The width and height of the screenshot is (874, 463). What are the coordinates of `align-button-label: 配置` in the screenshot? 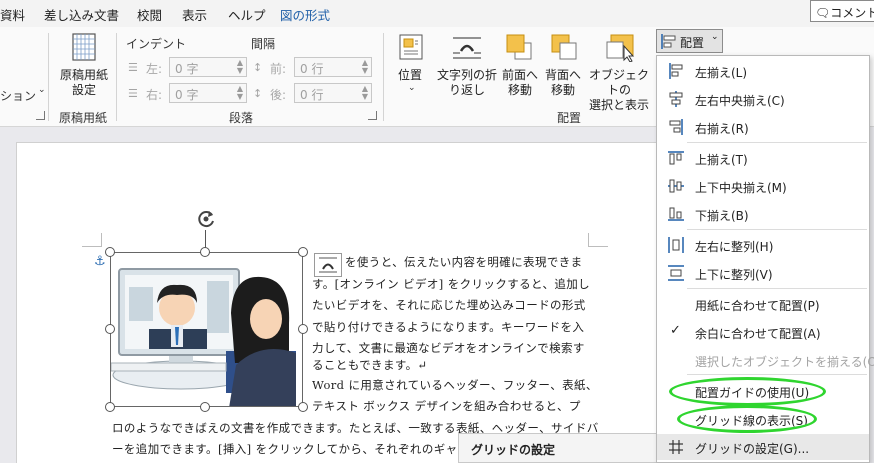 It's located at (692, 43).